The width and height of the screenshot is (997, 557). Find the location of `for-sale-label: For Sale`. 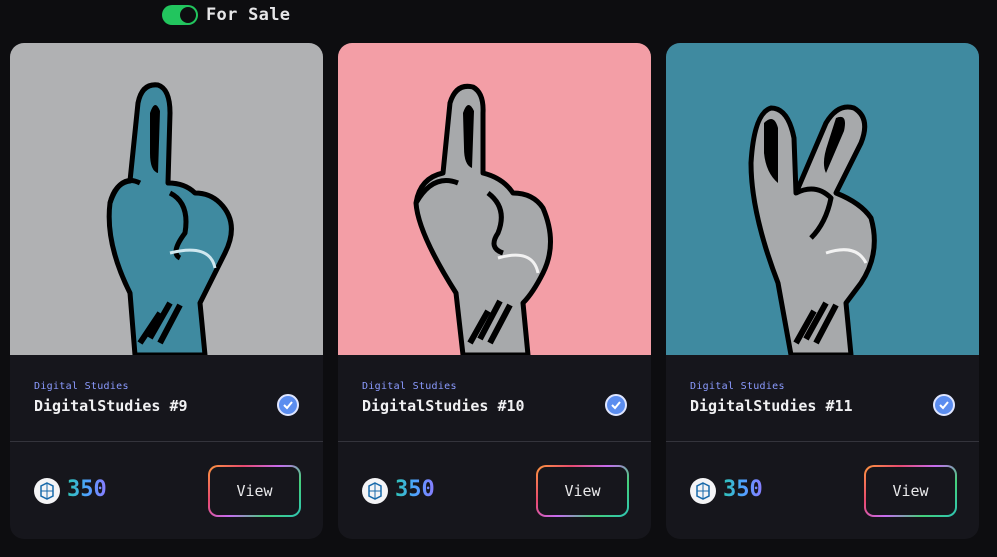

for-sale-label: For Sale is located at coordinates (248, 15).